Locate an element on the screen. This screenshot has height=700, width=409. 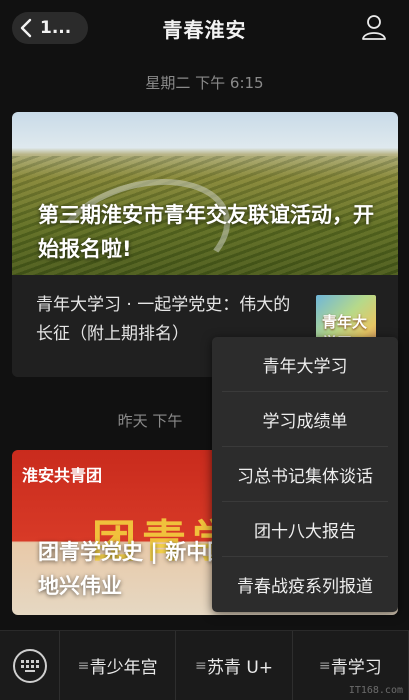
chevron-left-icon is located at coordinates (26, 28).